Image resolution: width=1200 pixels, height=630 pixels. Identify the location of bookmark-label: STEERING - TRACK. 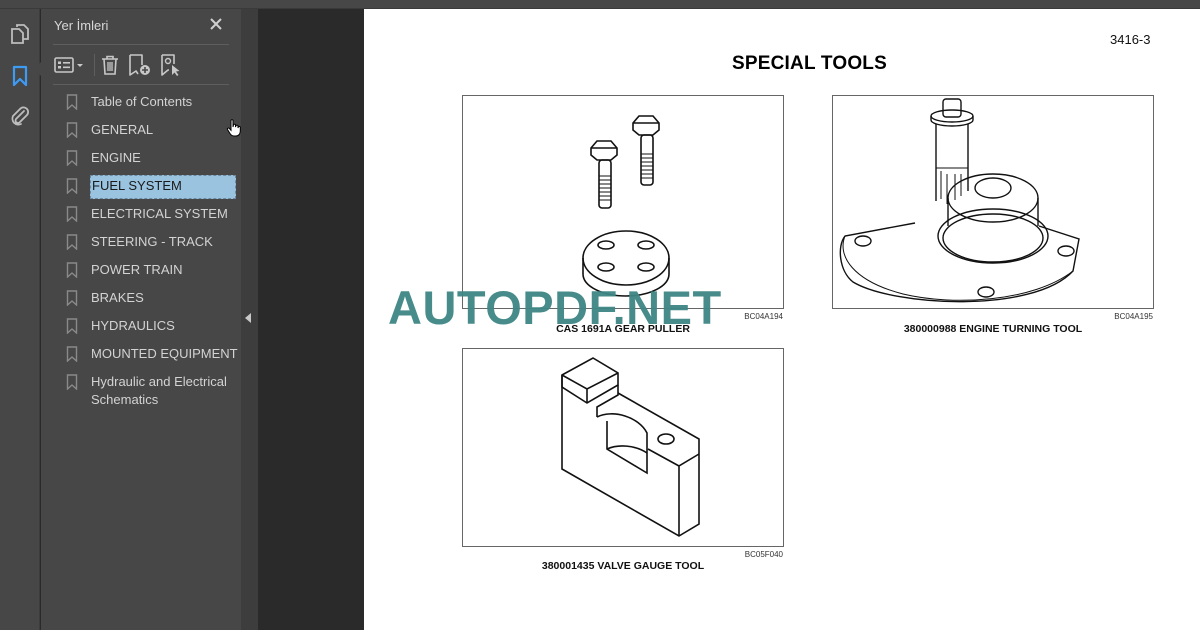
(152, 241).